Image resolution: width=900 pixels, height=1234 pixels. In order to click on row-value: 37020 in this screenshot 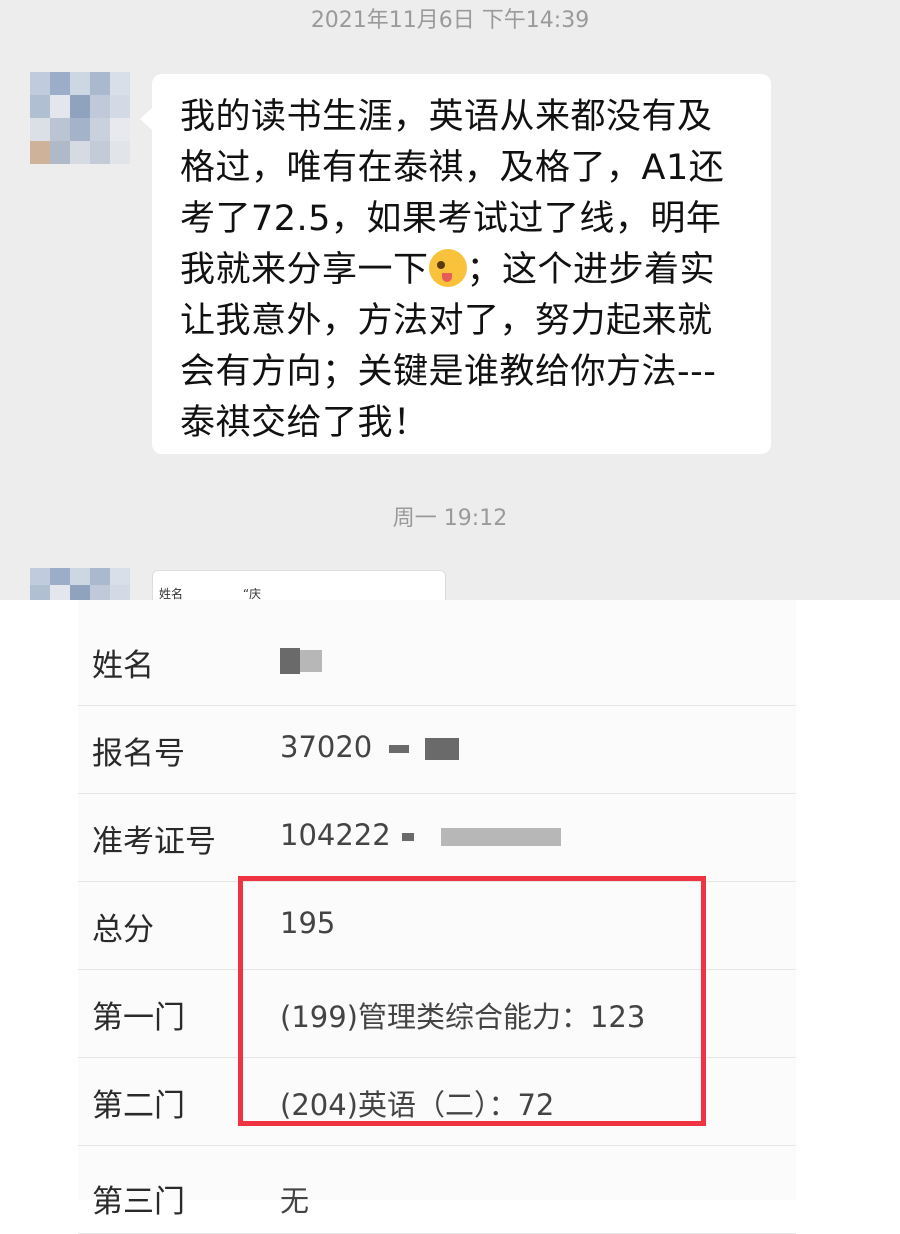, I will do `click(369, 747)`.